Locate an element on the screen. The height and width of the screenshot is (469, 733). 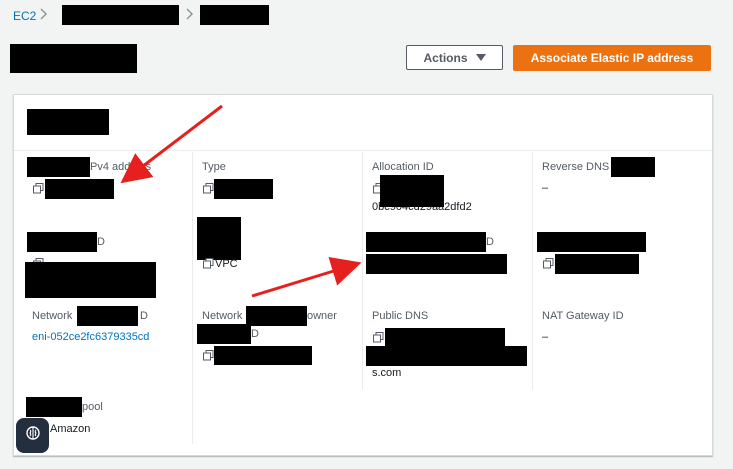
network-interface-id-link: eni-052ce2fc6379335cd is located at coordinates (90, 337).